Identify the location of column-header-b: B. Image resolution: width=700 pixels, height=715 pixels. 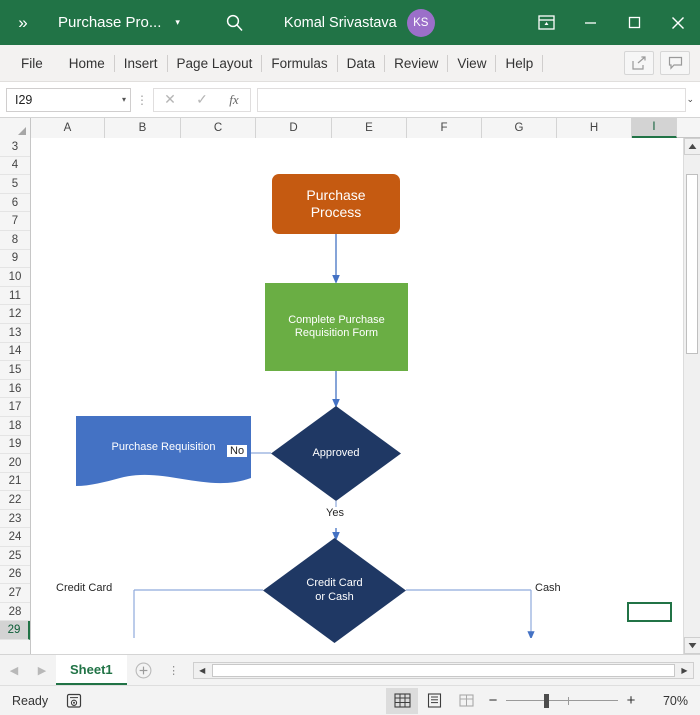
(143, 128).